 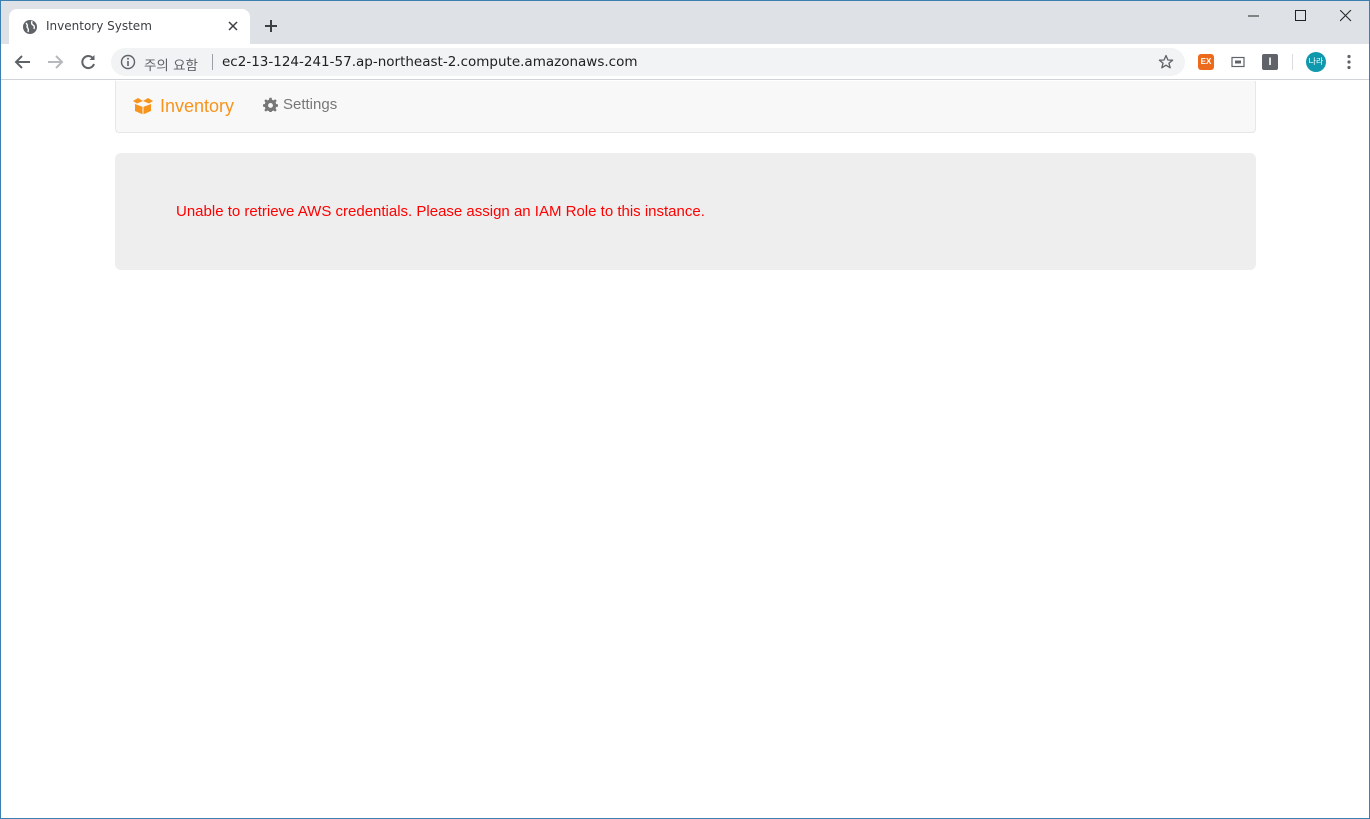 I want to click on minimize-button, so click(x=1254, y=16).